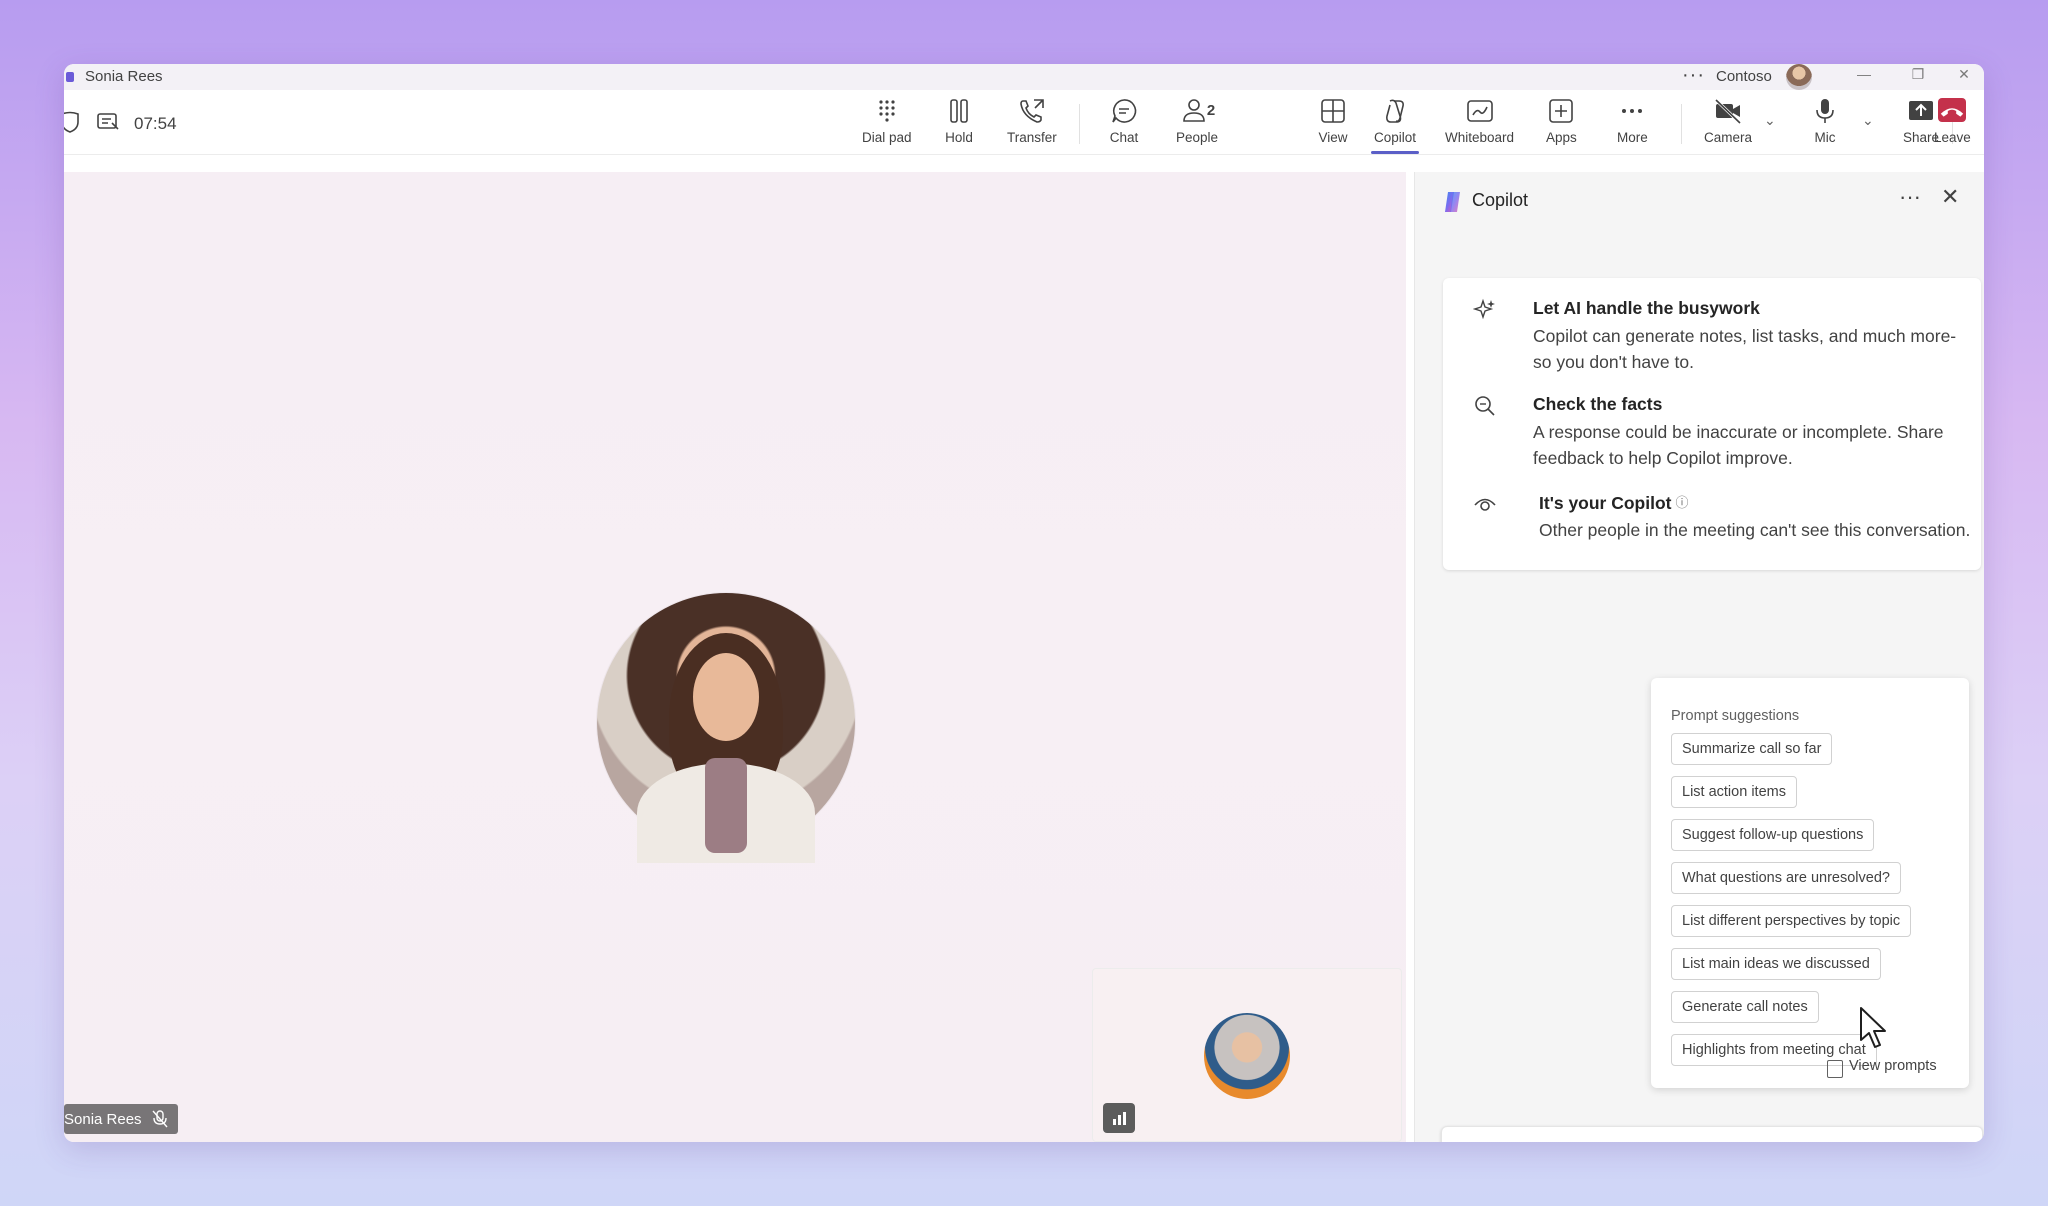 The width and height of the screenshot is (2048, 1206). I want to click on camera-button: Camera, so click(1728, 124).